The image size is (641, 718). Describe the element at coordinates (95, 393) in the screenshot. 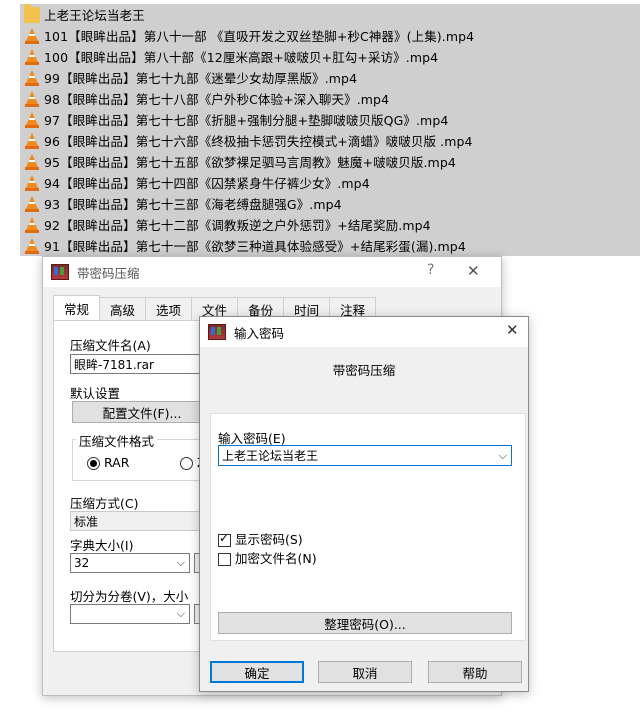

I see `default-settings-label: 默认设置` at that location.